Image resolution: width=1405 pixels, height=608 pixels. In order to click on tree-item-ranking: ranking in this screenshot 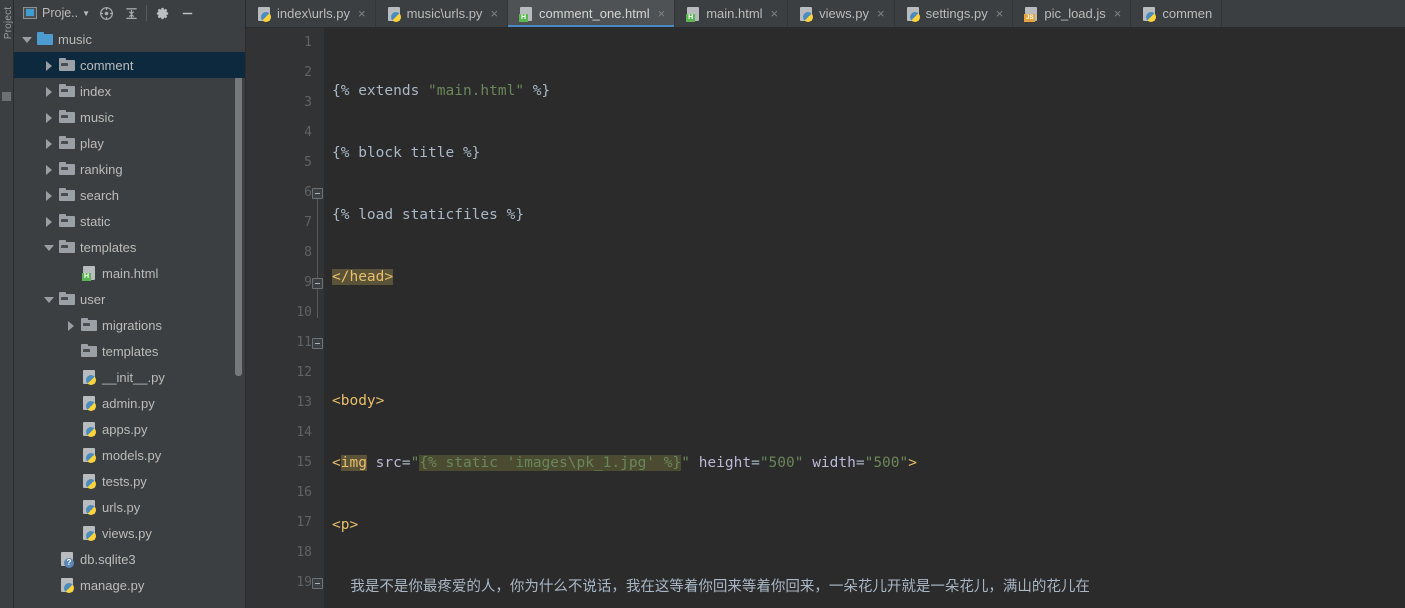, I will do `click(129, 169)`.